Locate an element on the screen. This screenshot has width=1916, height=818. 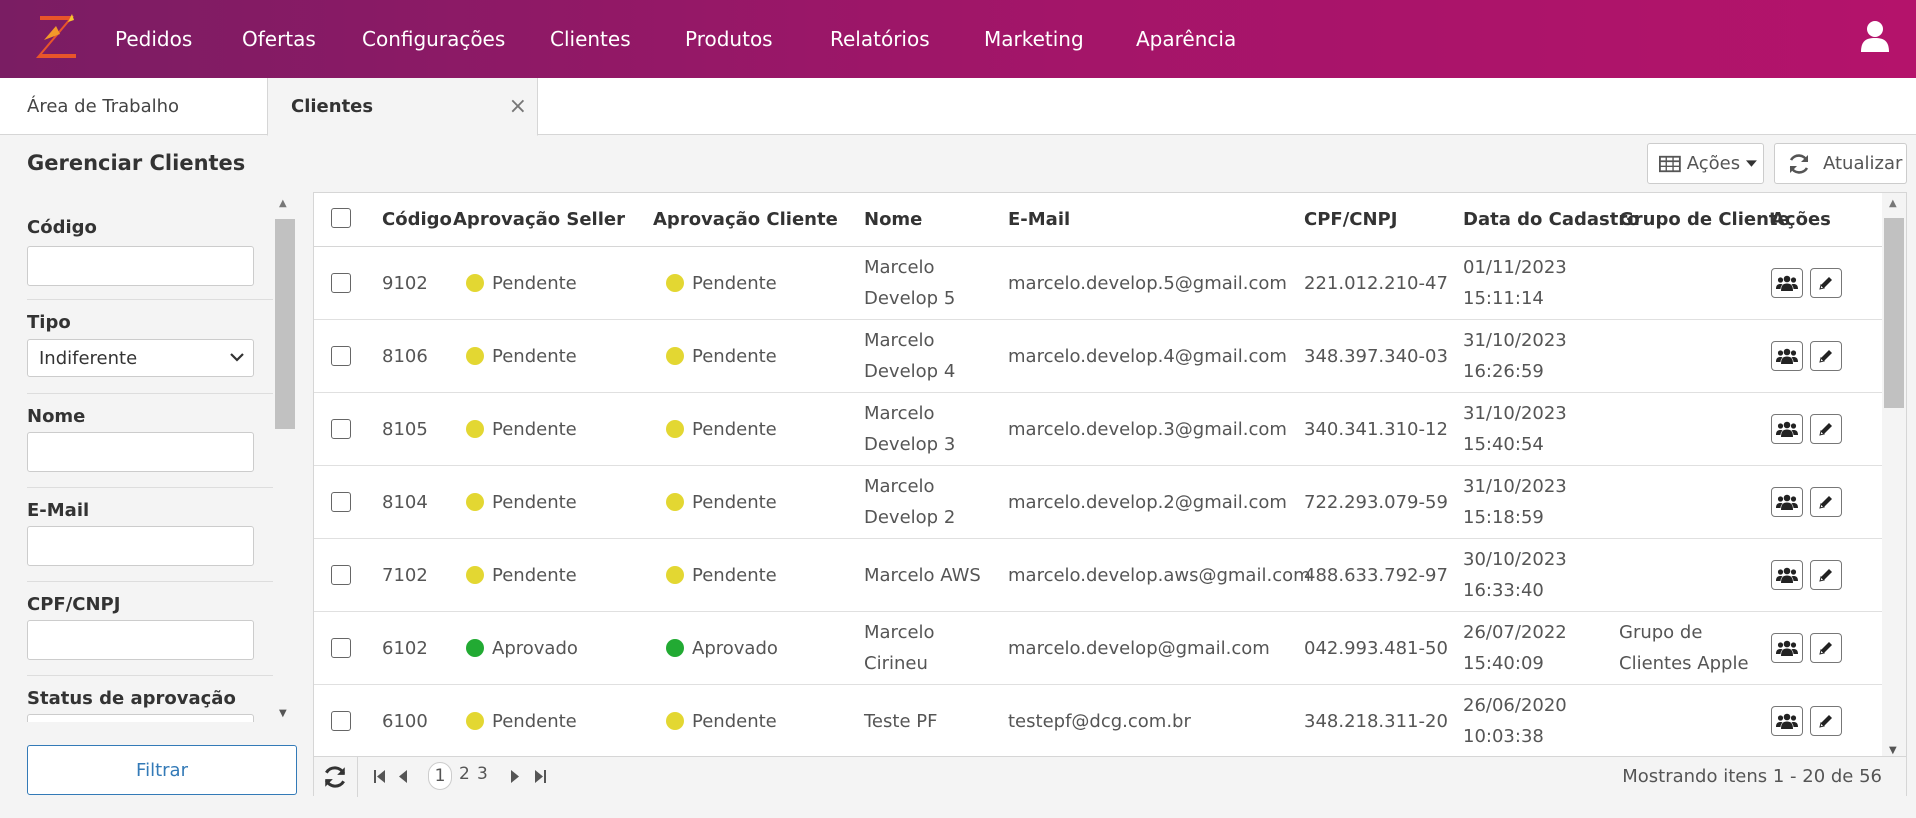
col-email: E-Mail is located at coordinates (1039, 219).